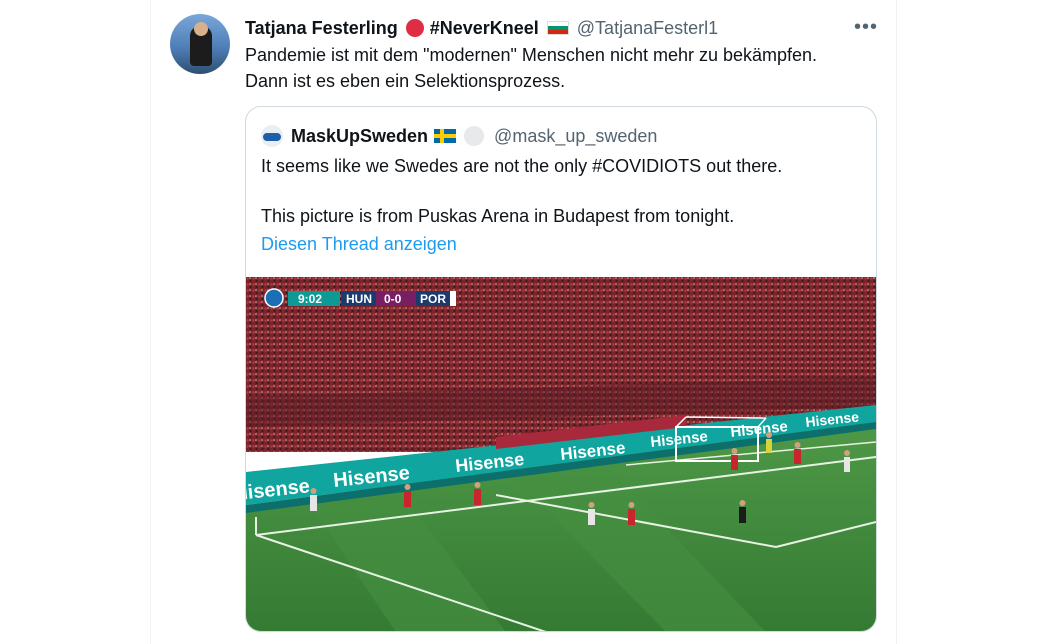  What do you see at coordinates (647, 28) in the screenshot?
I see `author-handle: @TatjanaFesterl1` at bounding box center [647, 28].